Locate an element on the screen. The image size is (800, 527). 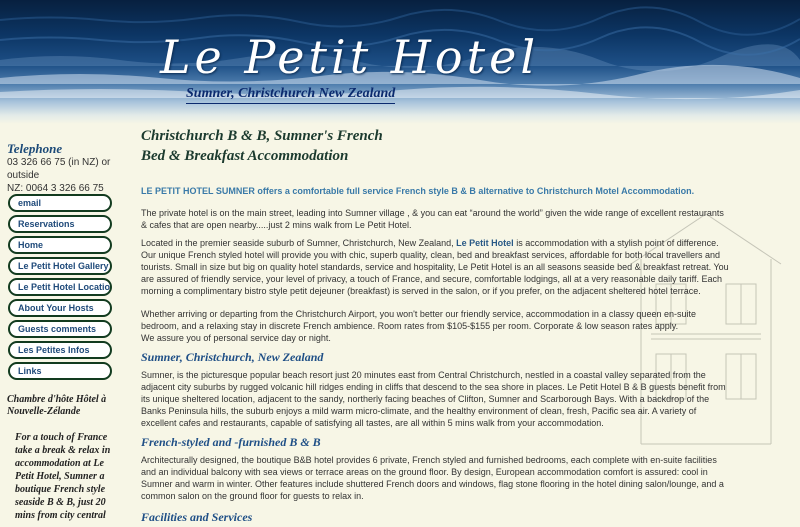
telephone-line-nz: 03 326 66 75 (in NZ) or outside is located at coordinates (59, 169).